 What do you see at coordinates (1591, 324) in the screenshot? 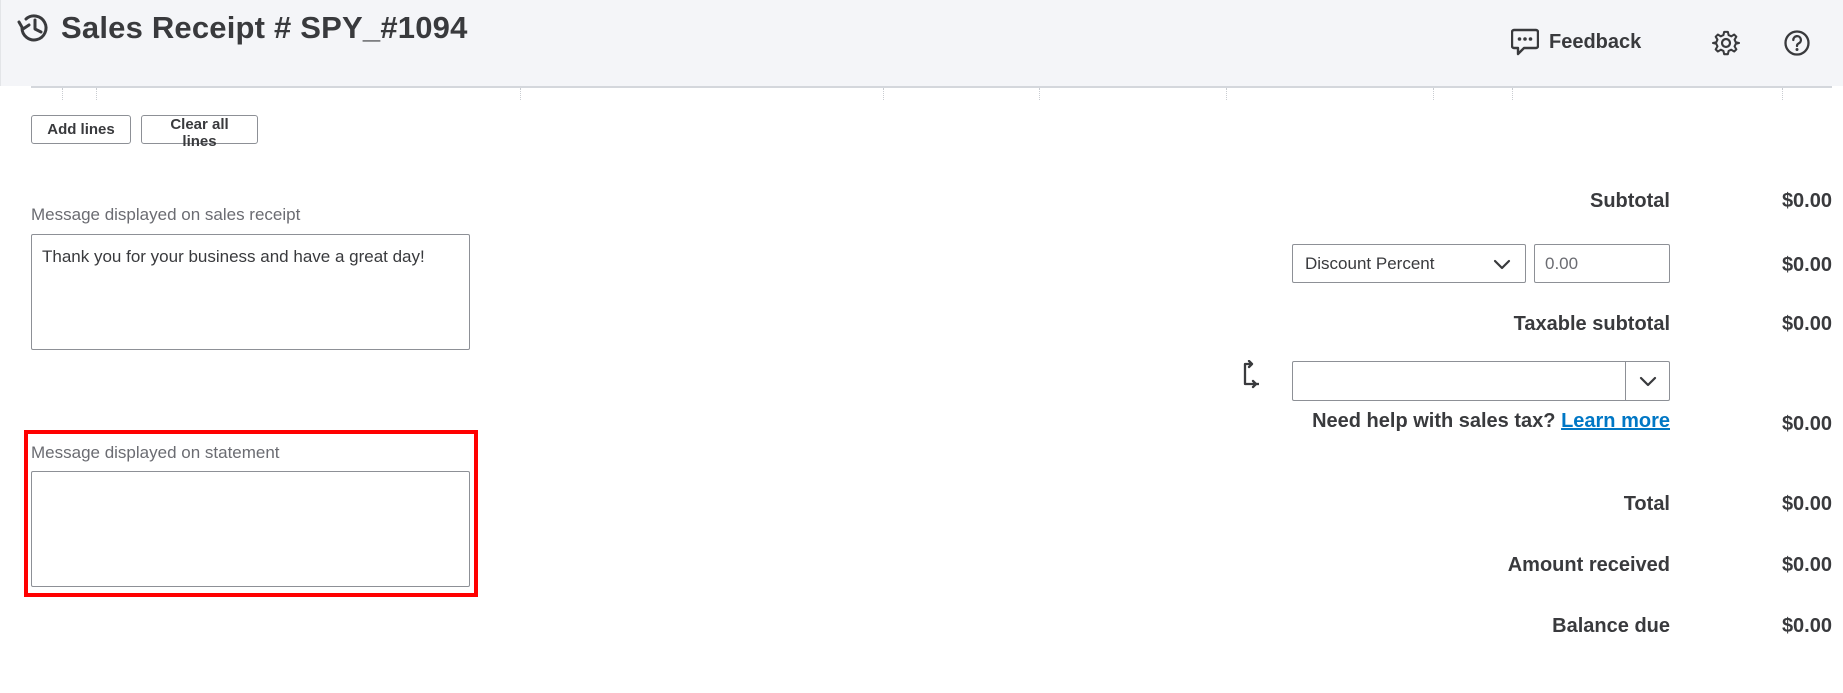
I see `taxable-subtotal-label: Taxable subtotal` at bounding box center [1591, 324].